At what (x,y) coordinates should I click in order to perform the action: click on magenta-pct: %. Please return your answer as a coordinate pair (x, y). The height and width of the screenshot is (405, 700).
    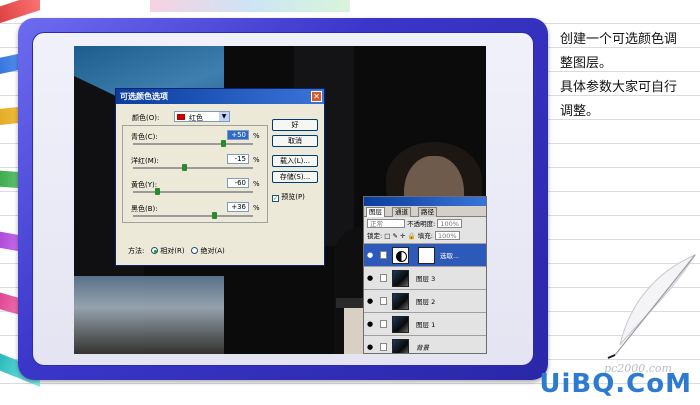
    Looking at the image, I should click on (256, 160).